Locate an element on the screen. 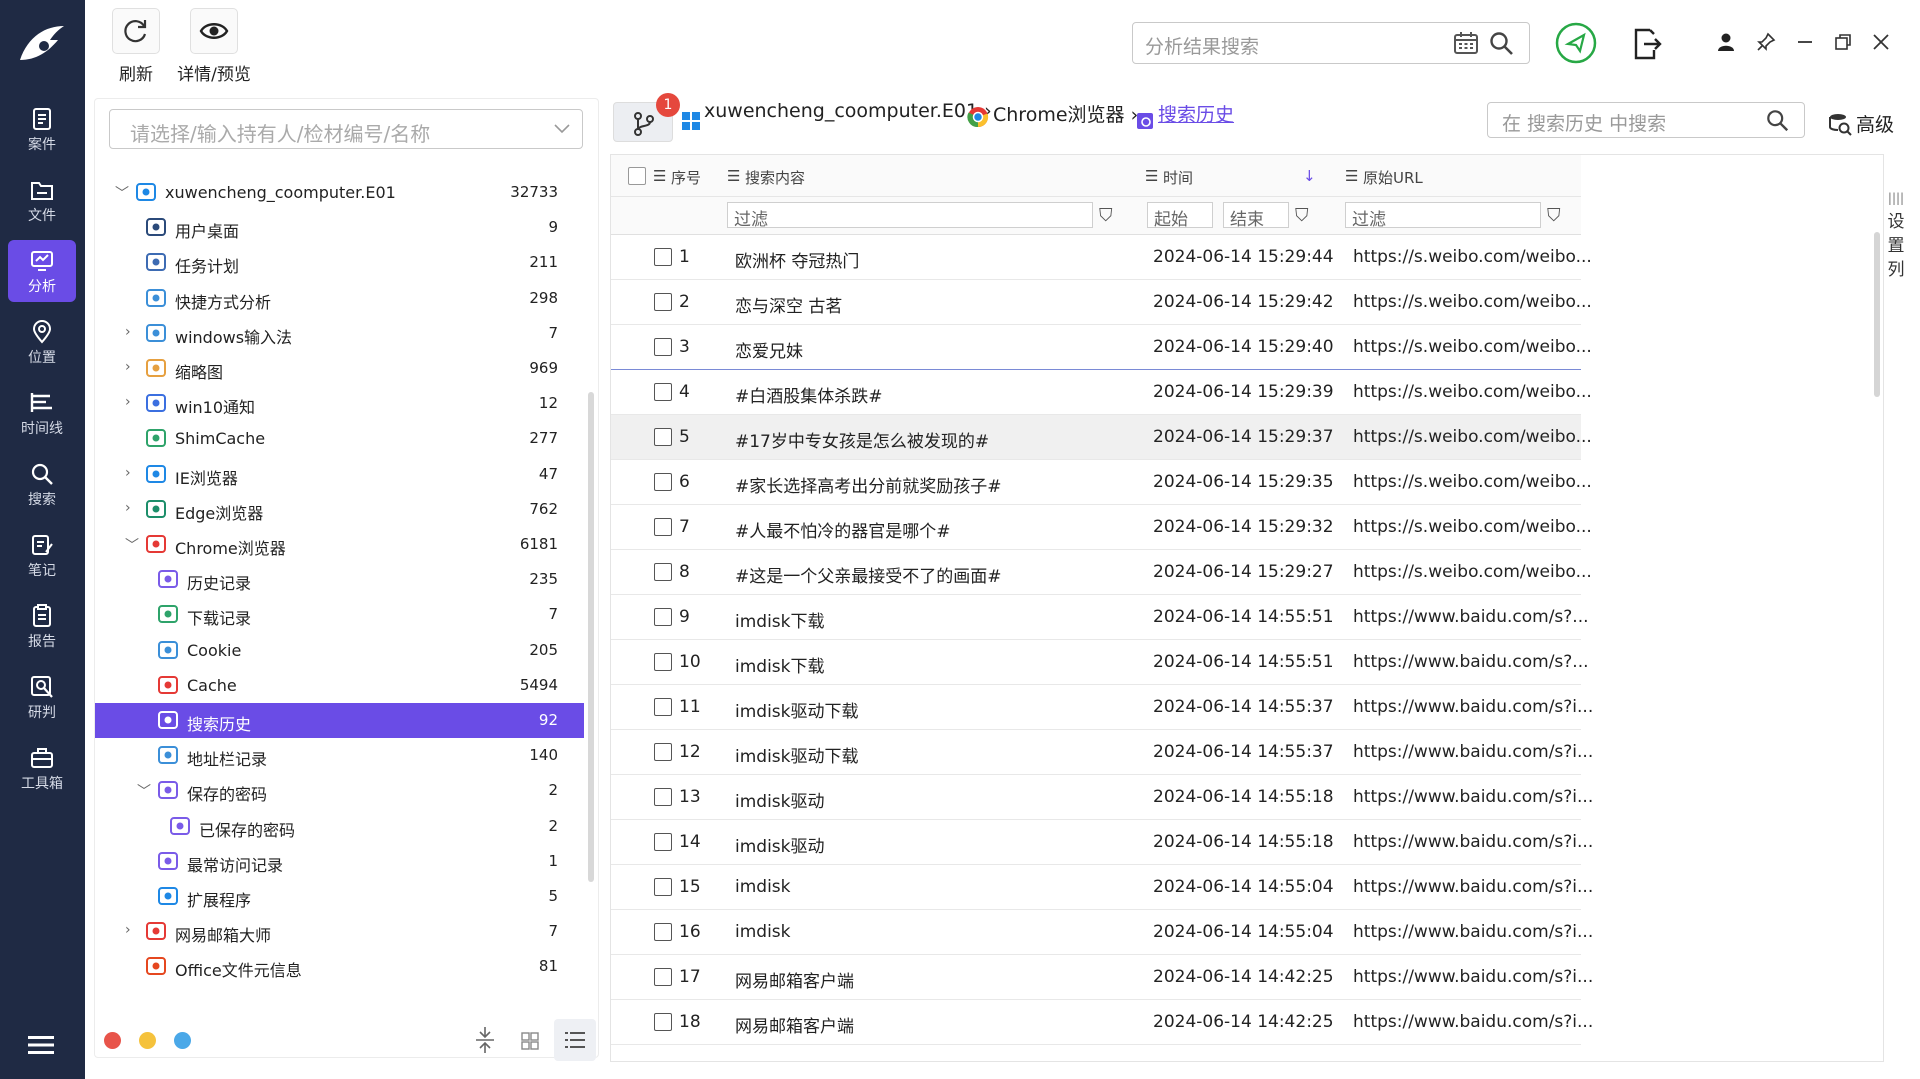 This screenshot has height=1079, width=1920. nav-item-note: 笔记 is located at coordinates (42, 555).